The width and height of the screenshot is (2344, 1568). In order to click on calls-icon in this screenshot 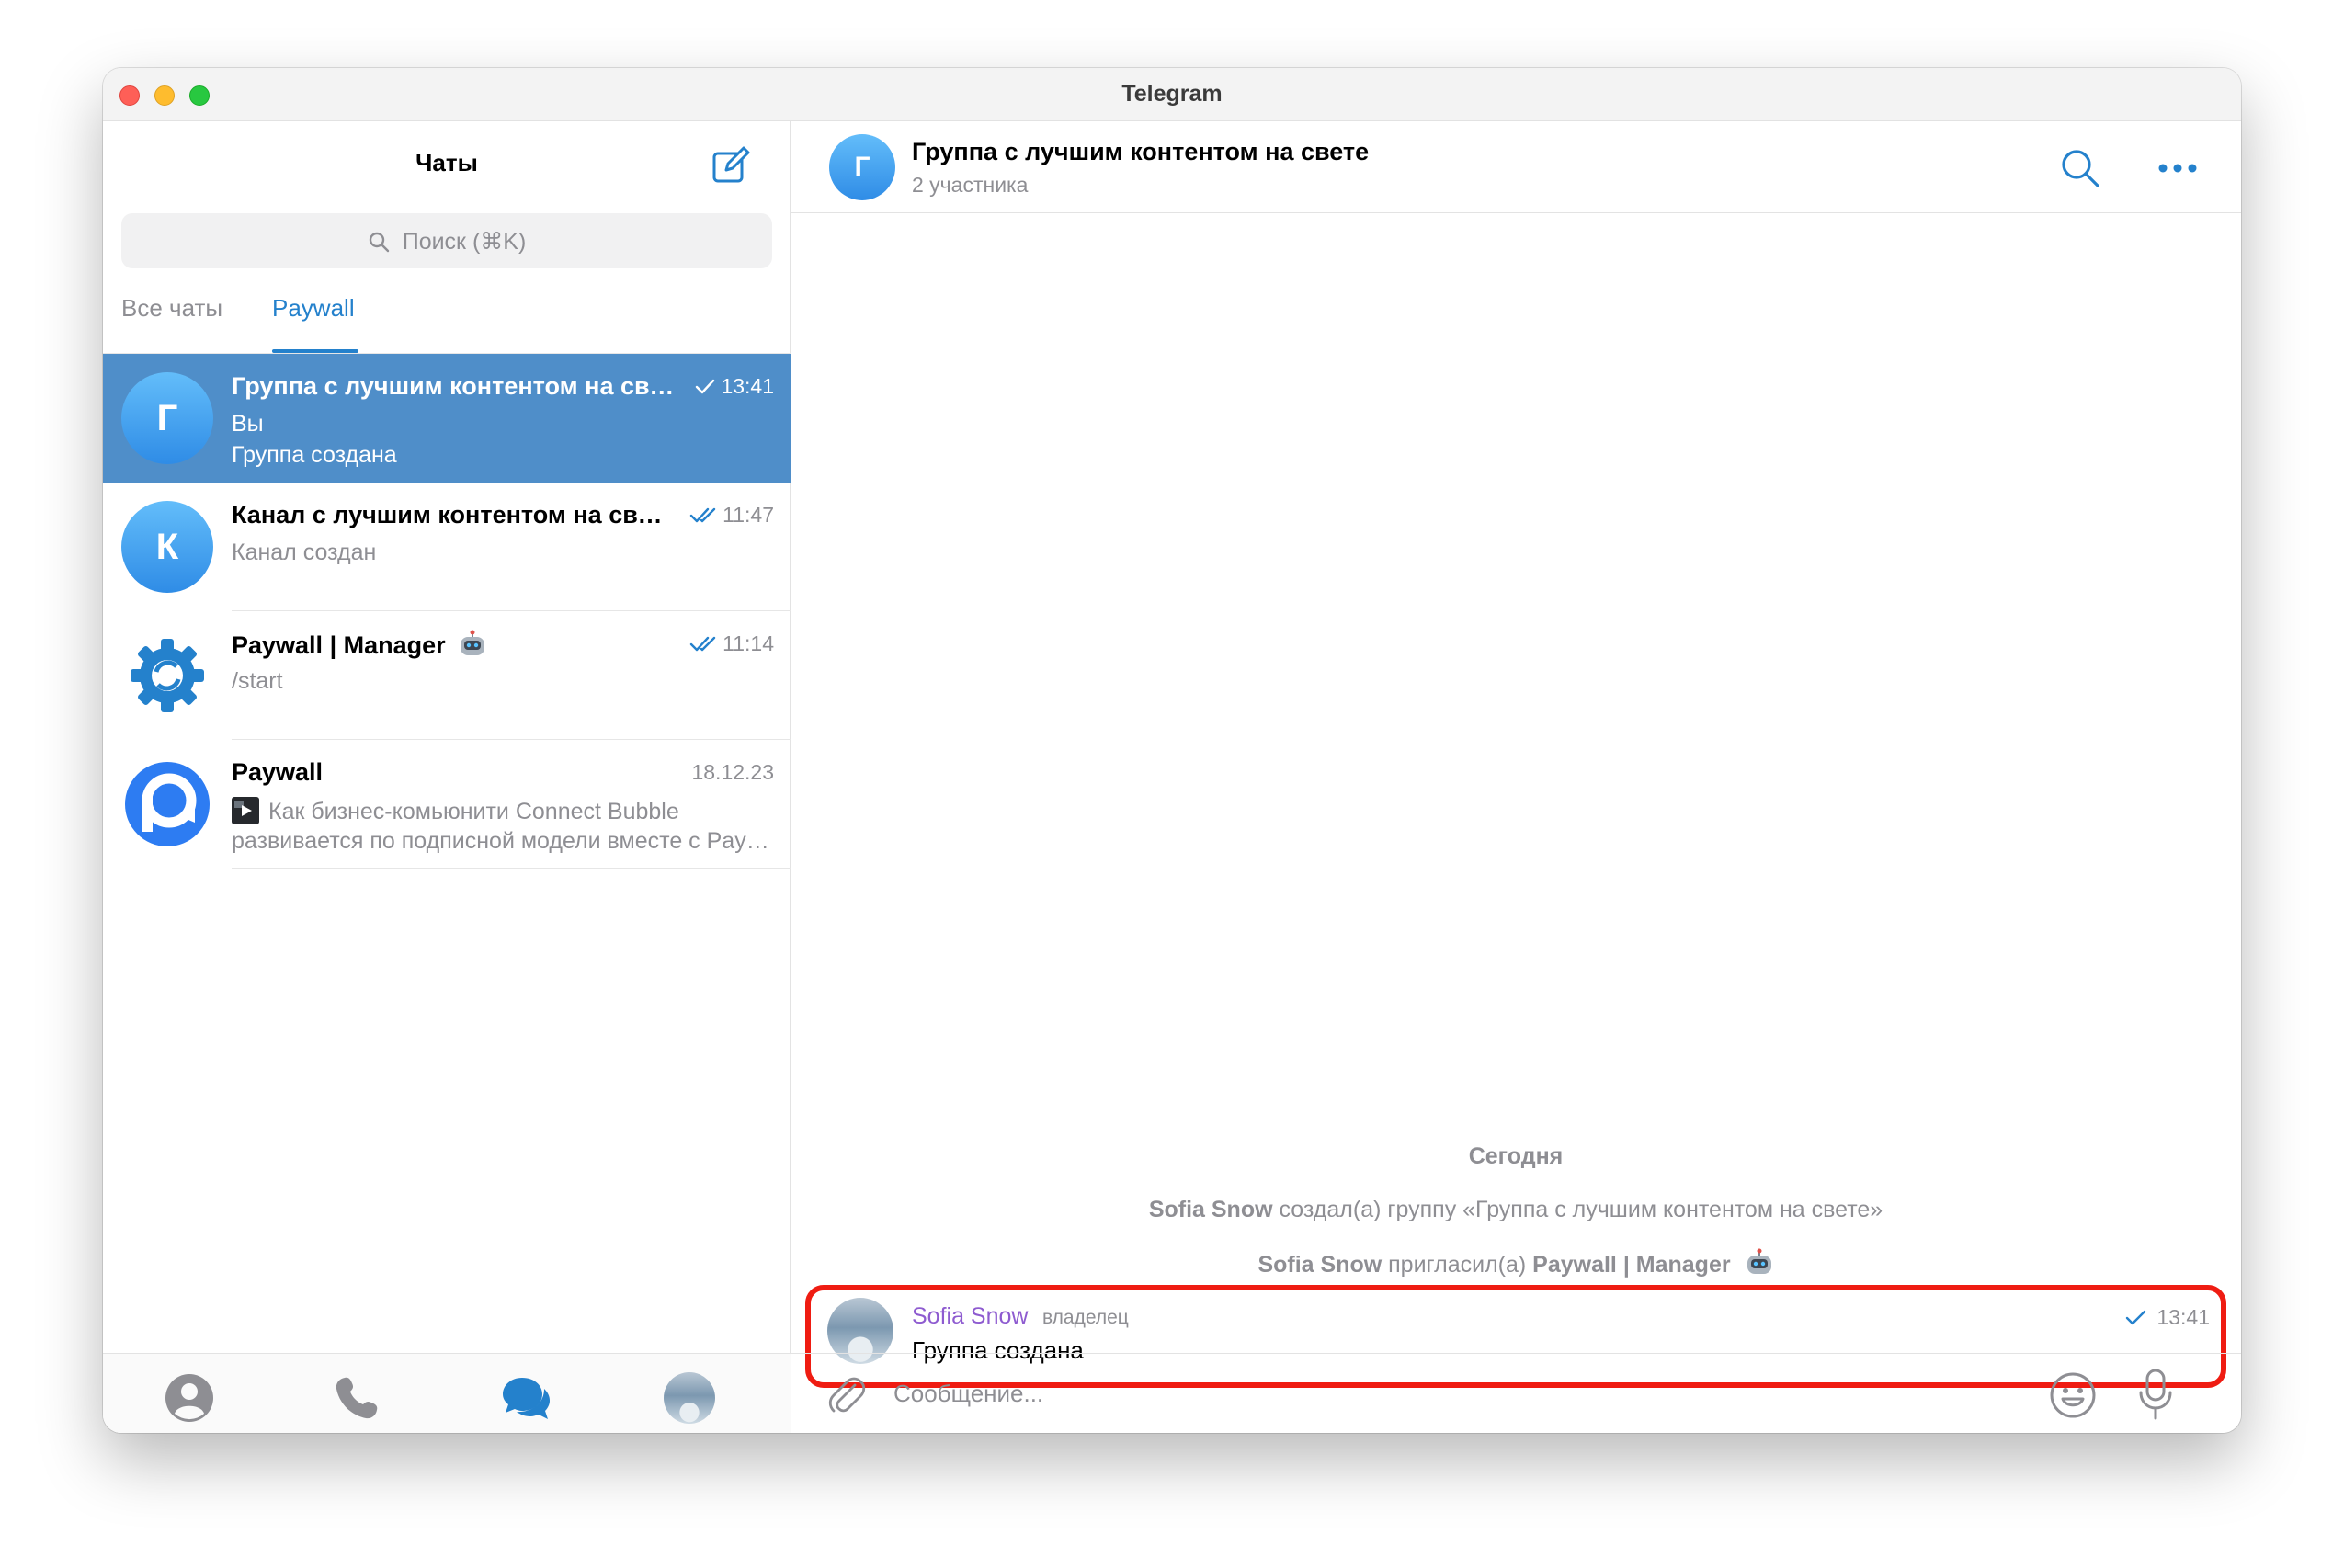, I will do `click(356, 1398)`.